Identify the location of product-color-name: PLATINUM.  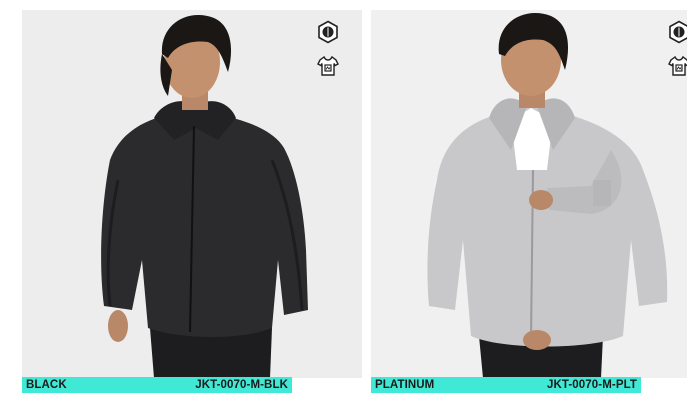
(405, 385).